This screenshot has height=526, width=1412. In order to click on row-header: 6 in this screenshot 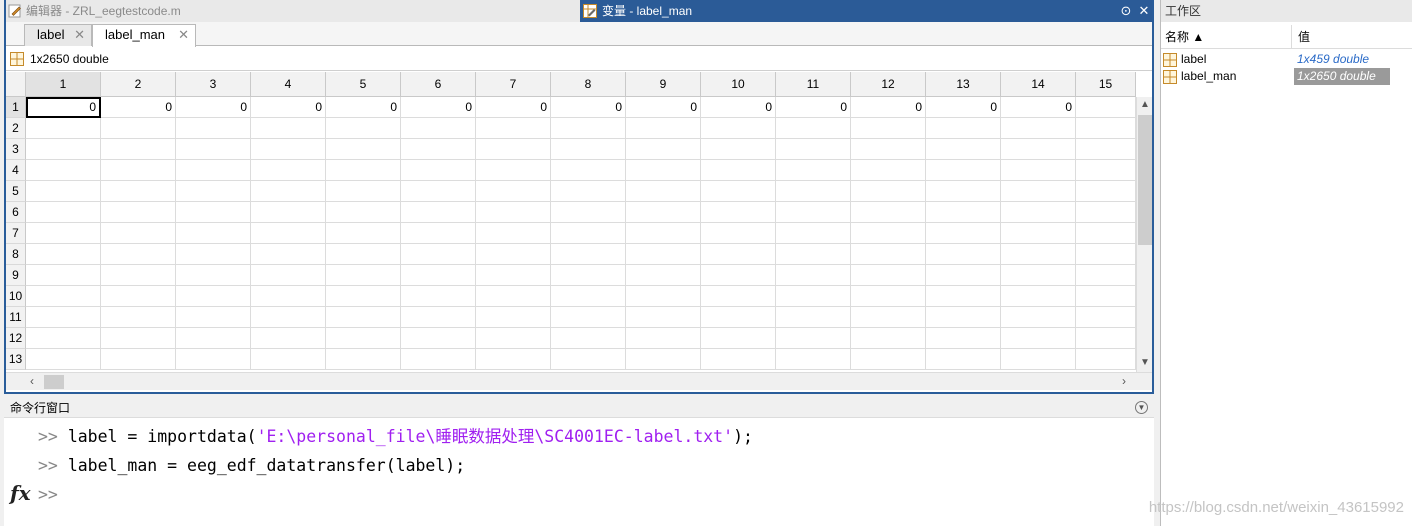, I will do `click(16, 212)`.